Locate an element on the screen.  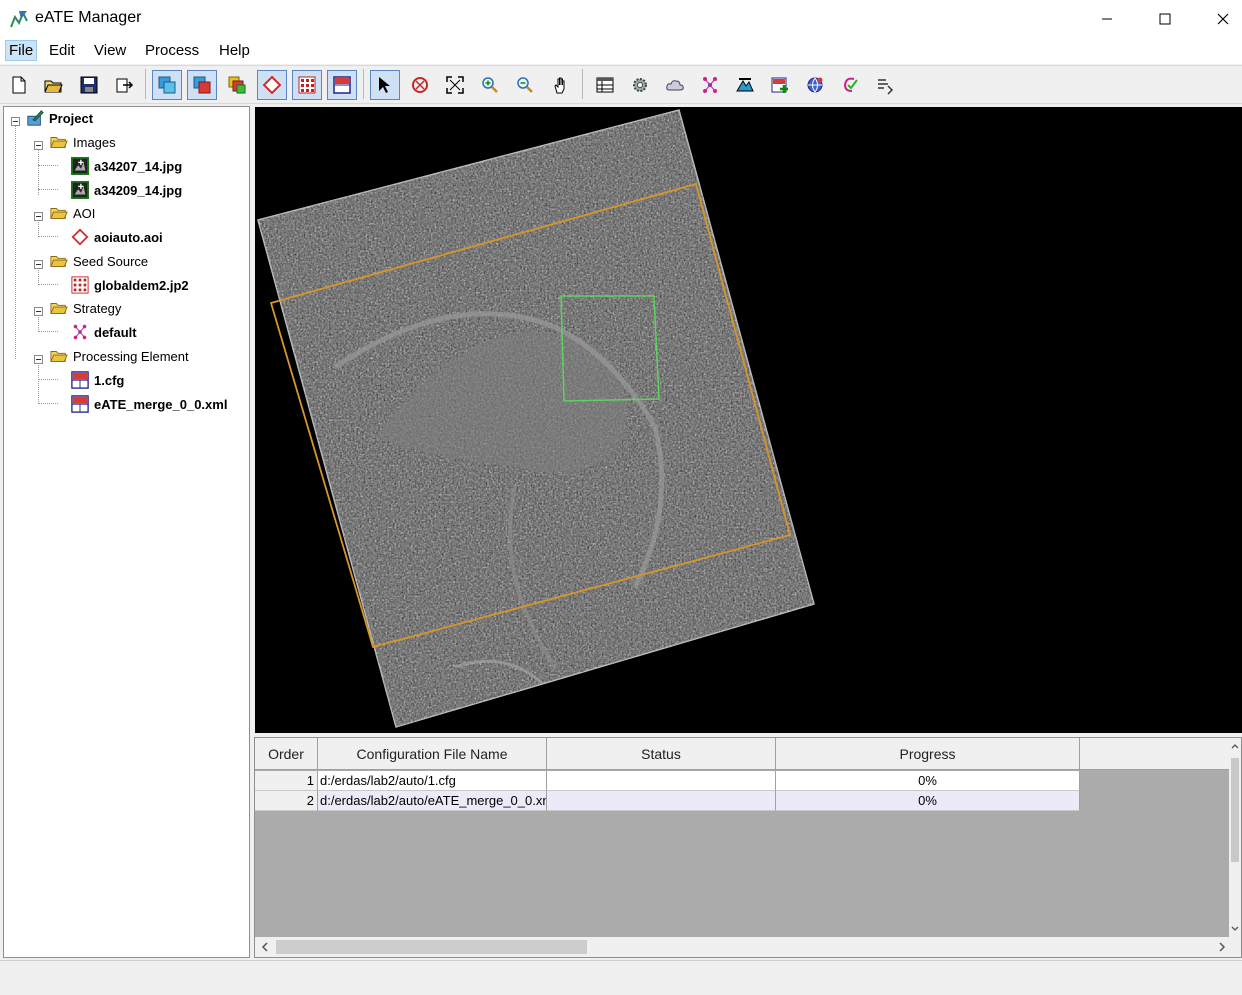
project-icon is located at coordinates (35, 118).